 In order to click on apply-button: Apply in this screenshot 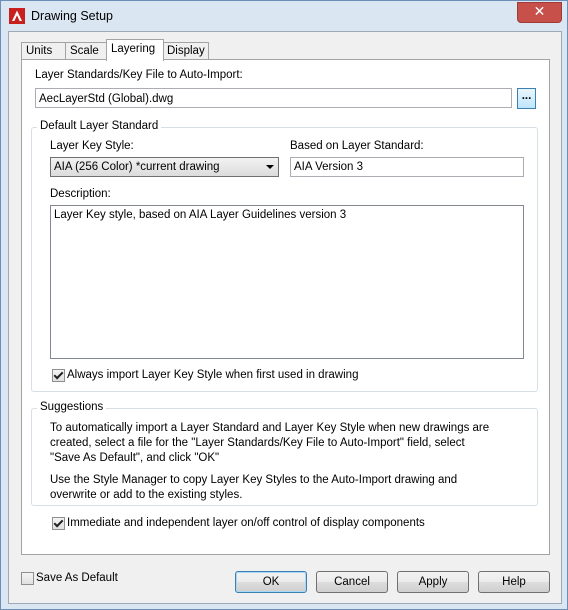, I will do `click(433, 582)`.